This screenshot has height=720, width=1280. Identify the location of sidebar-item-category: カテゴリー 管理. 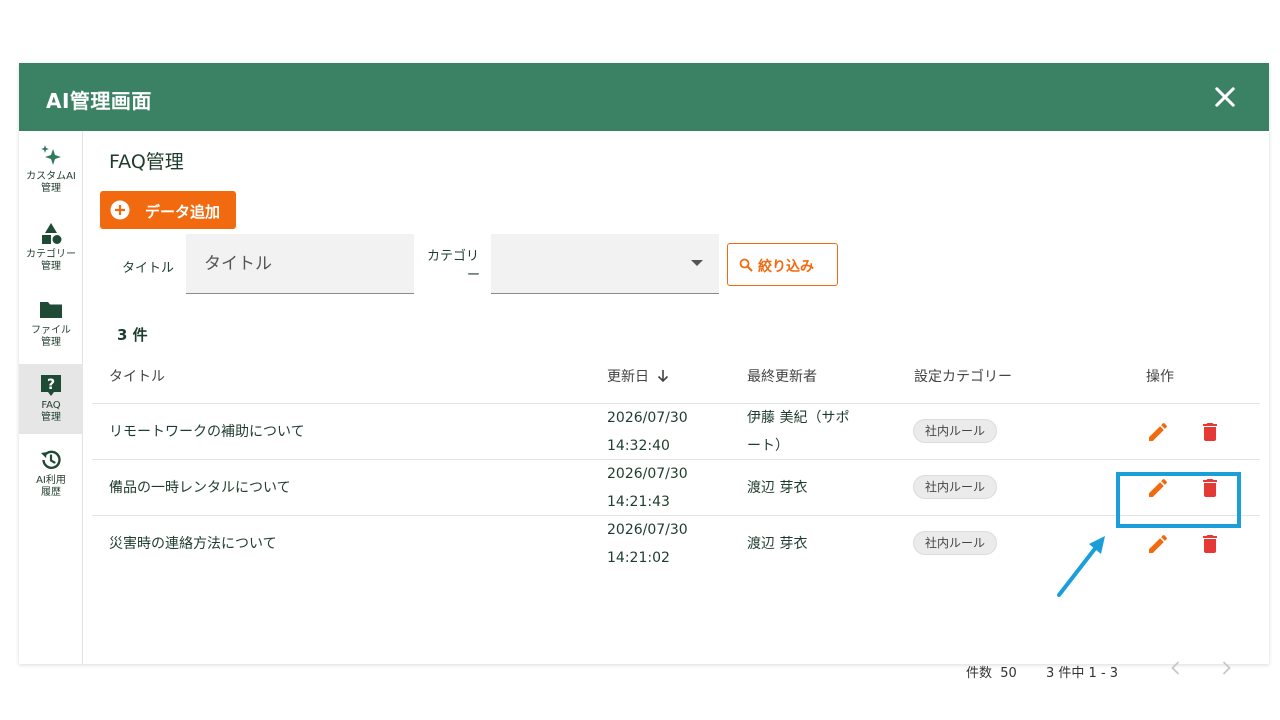
(51, 250).